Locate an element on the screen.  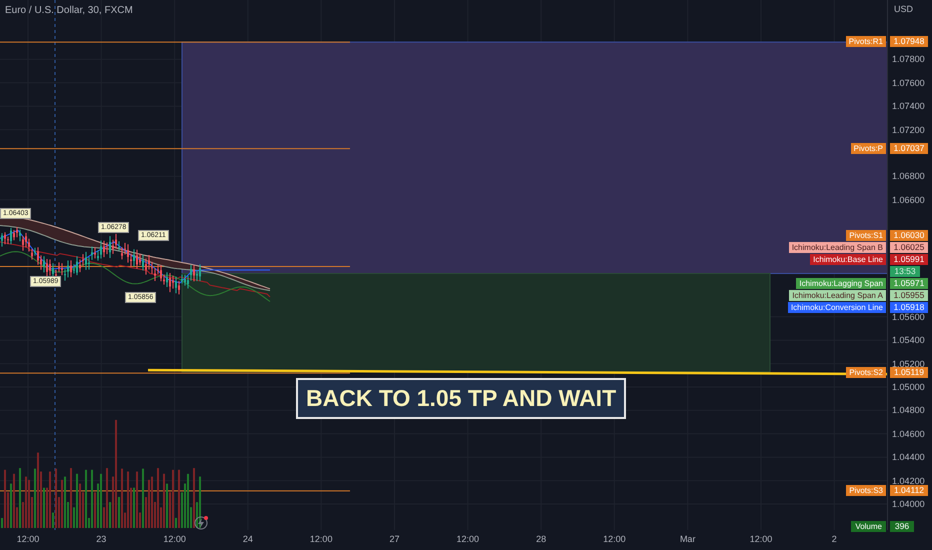
currency-label: USD is located at coordinates (904, 9).